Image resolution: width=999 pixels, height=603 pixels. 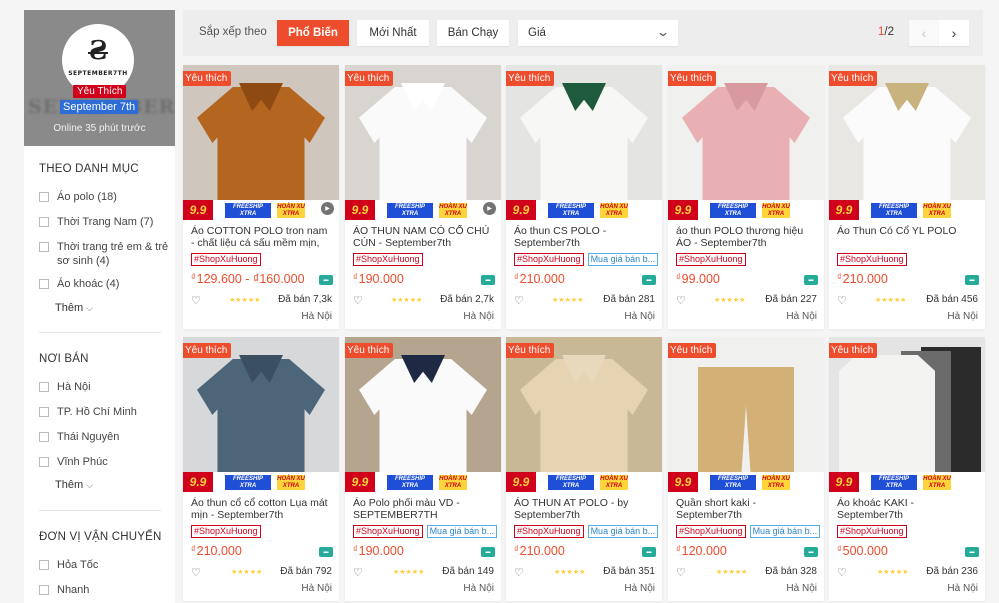 I want to click on product-name: ÁO THUN AT POLO - by September7th, so click(x=585, y=509).